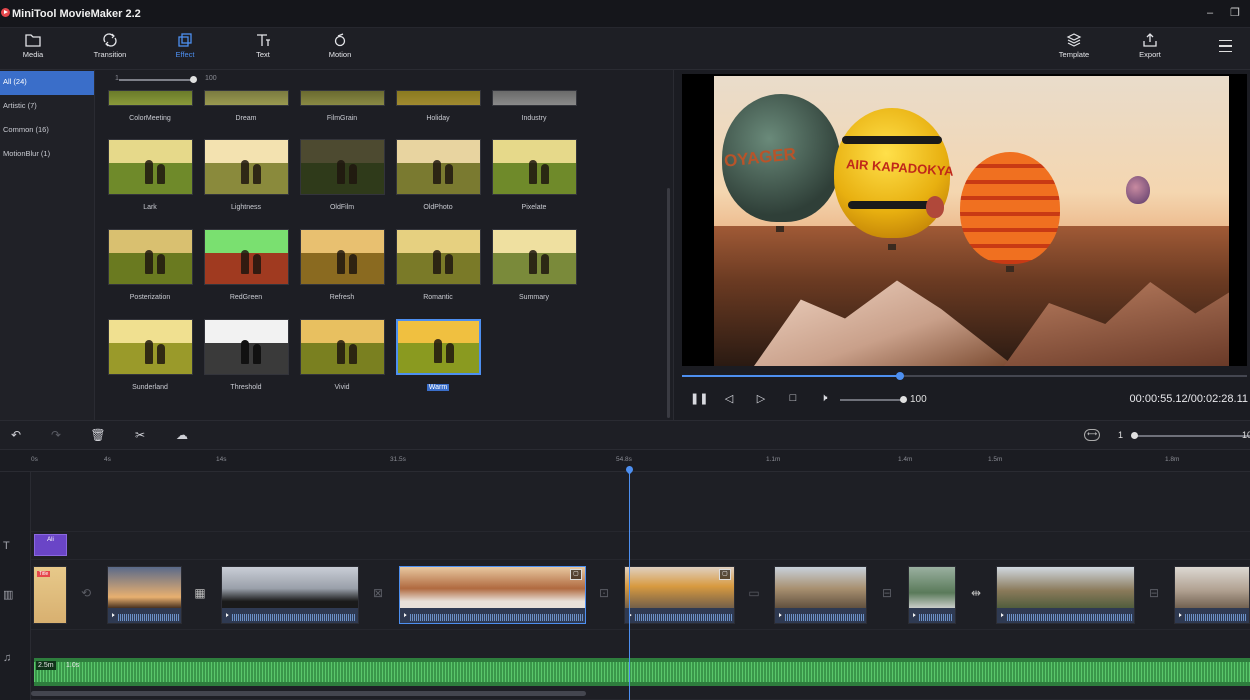 Image resolution: width=1250 pixels, height=700 pixels. Describe the element at coordinates (1074, 54) in the screenshot. I see `template-label: Template` at that location.